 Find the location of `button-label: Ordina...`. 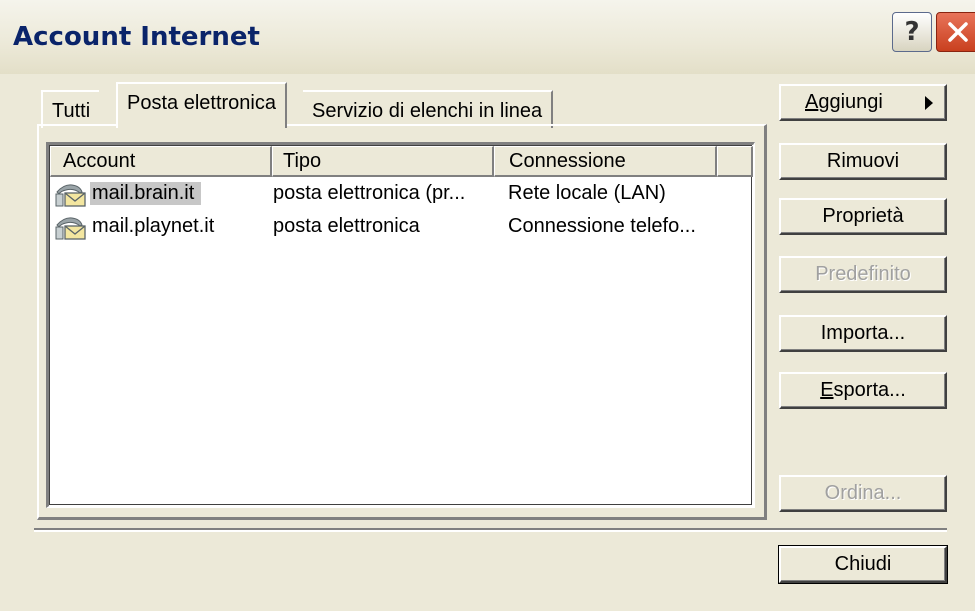

button-label: Ordina... is located at coordinates (863, 493).